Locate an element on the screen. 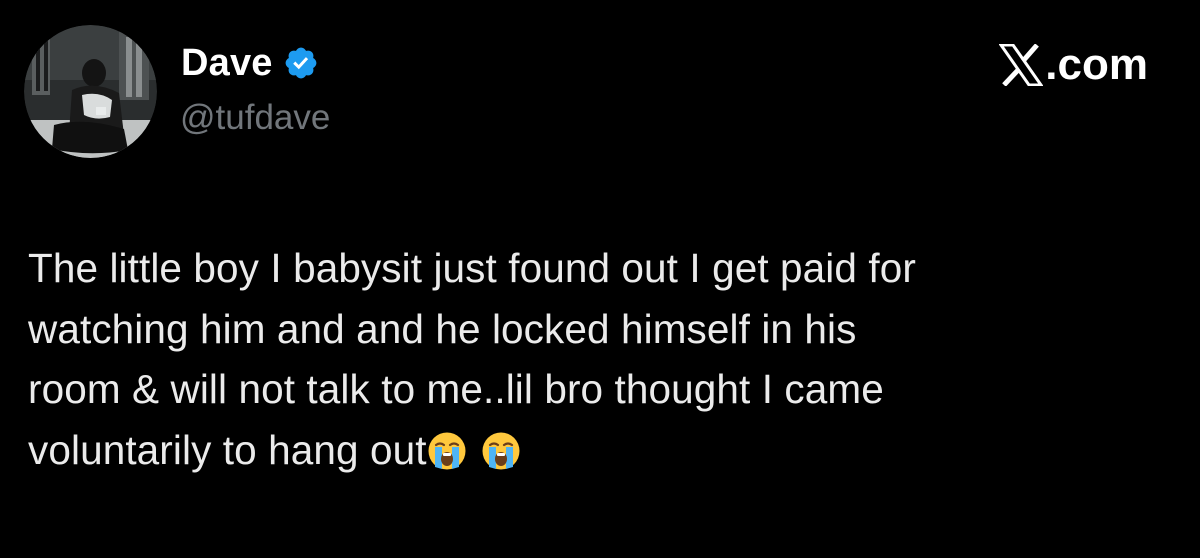 This screenshot has width=1200, height=558. author-handle: @tufdave is located at coordinates (255, 117).